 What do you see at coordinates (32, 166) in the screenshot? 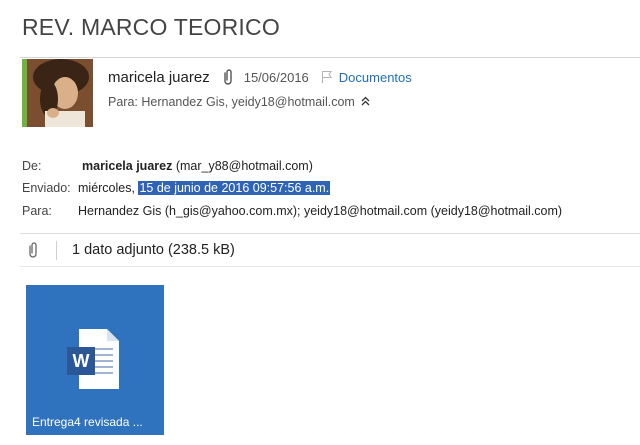
I see `from-label: De:` at bounding box center [32, 166].